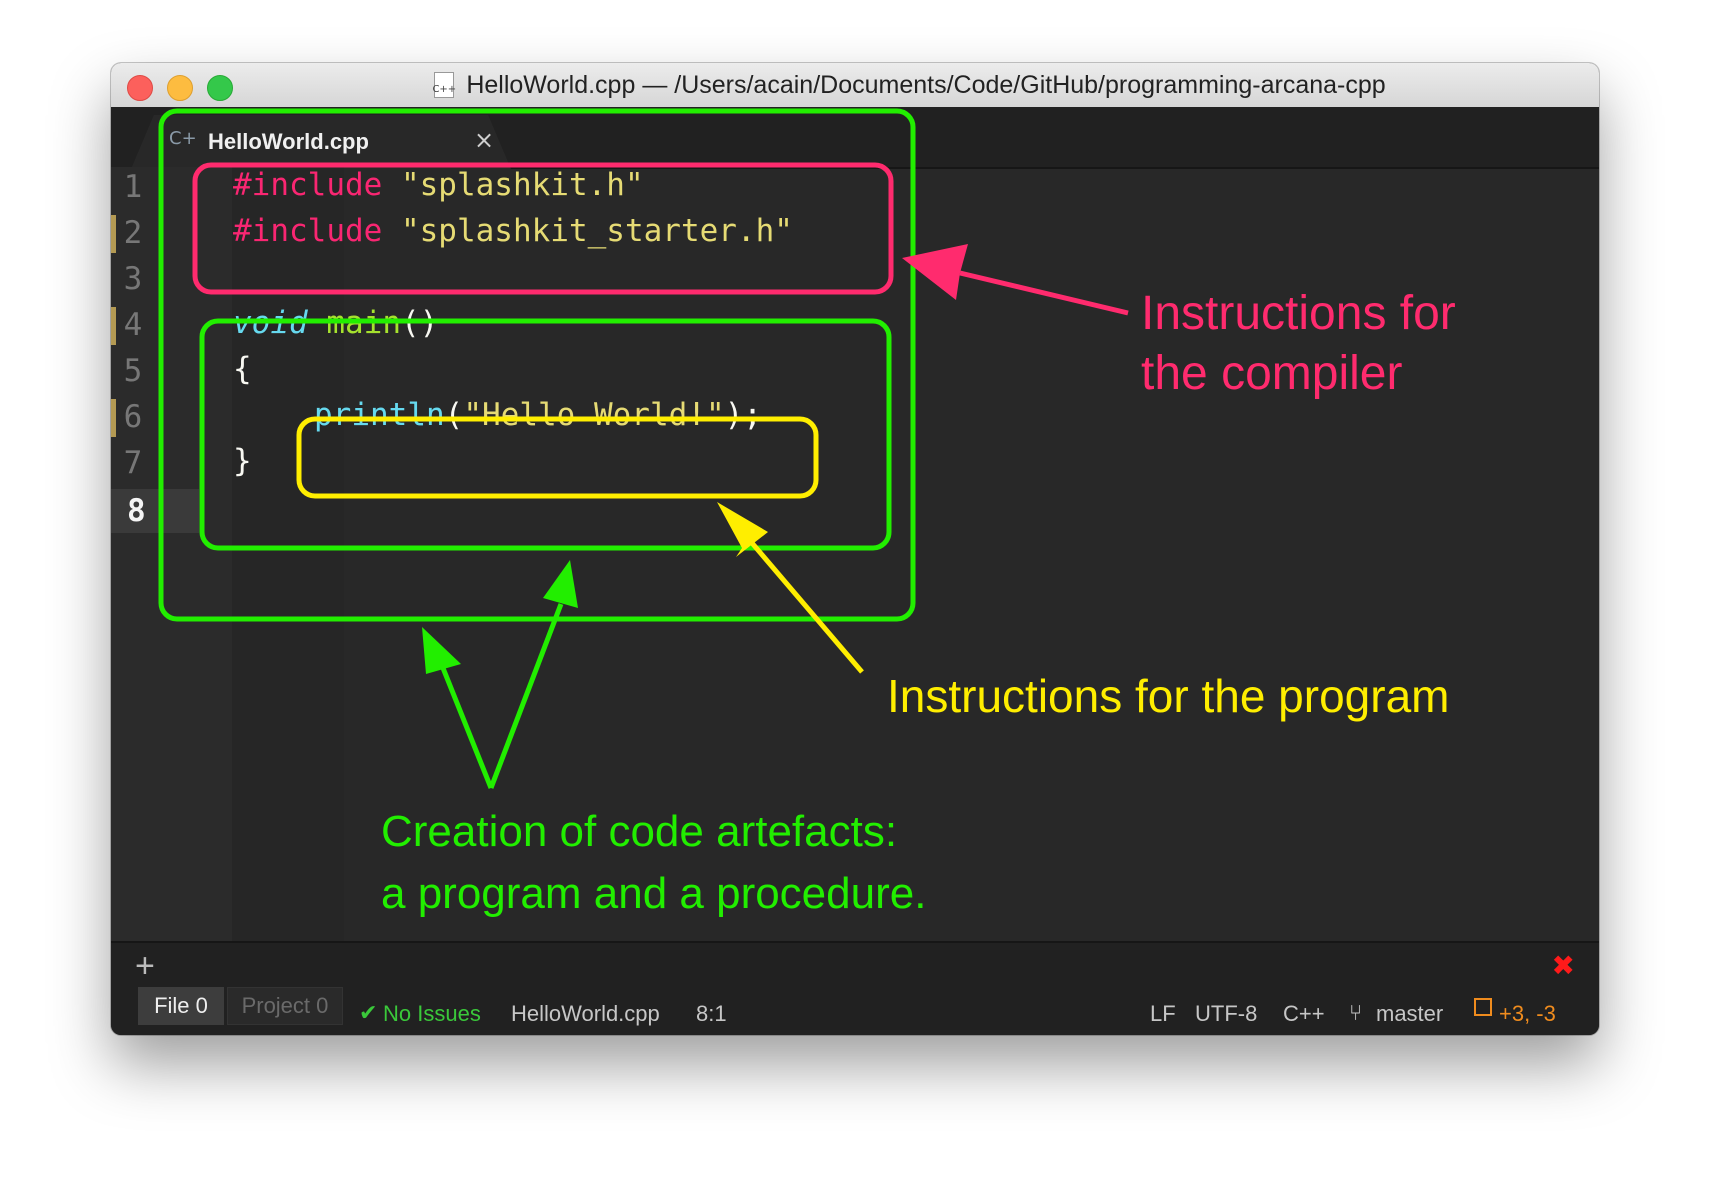  What do you see at coordinates (654, 894) in the screenshot?
I see `artefacts-annotation-line-2: a program and a procedure.` at bounding box center [654, 894].